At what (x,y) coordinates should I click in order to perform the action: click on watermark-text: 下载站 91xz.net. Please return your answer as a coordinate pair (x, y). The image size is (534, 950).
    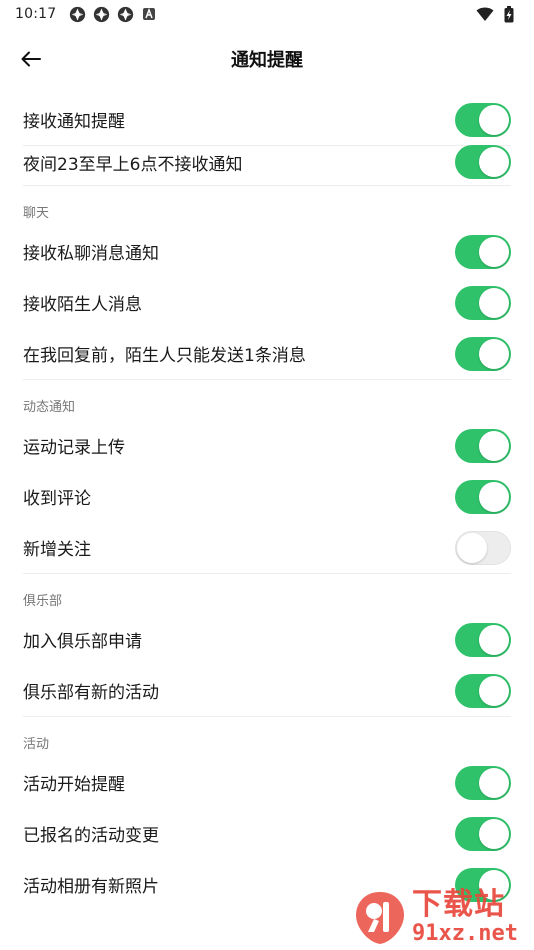
    Looking at the image, I should click on (465, 916).